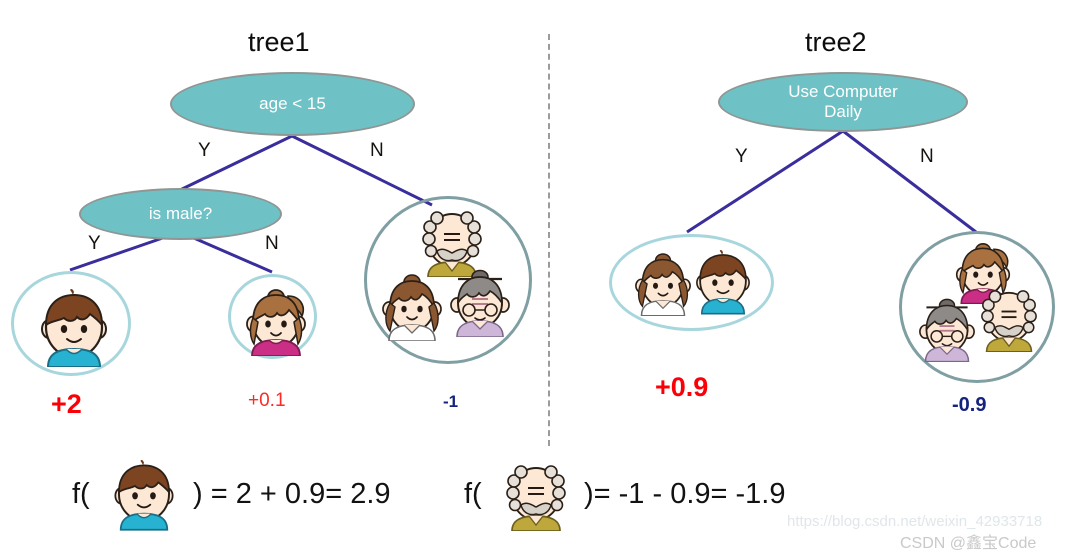 The width and height of the screenshot is (1076, 553). I want to click on avatar-girl-icon, so click(276, 320).